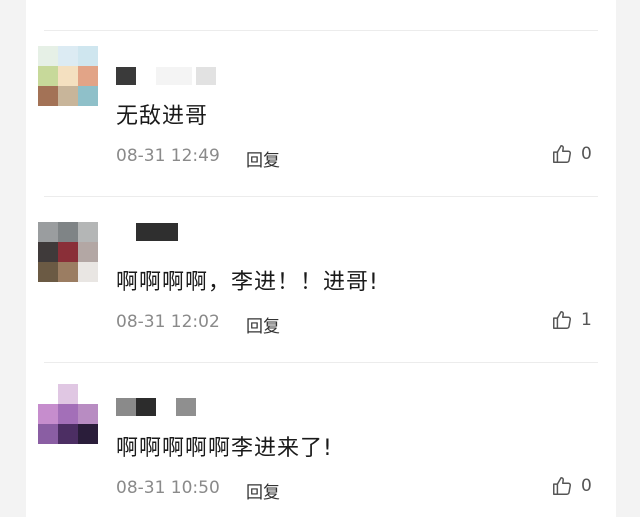 Image resolution: width=640 pixels, height=517 pixels. What do you see at coordinates (247, 282) in the screenshot?
I see `comment-text: 啊啊啊啊，李进！！进哥!` at bounding box center [247, 282].